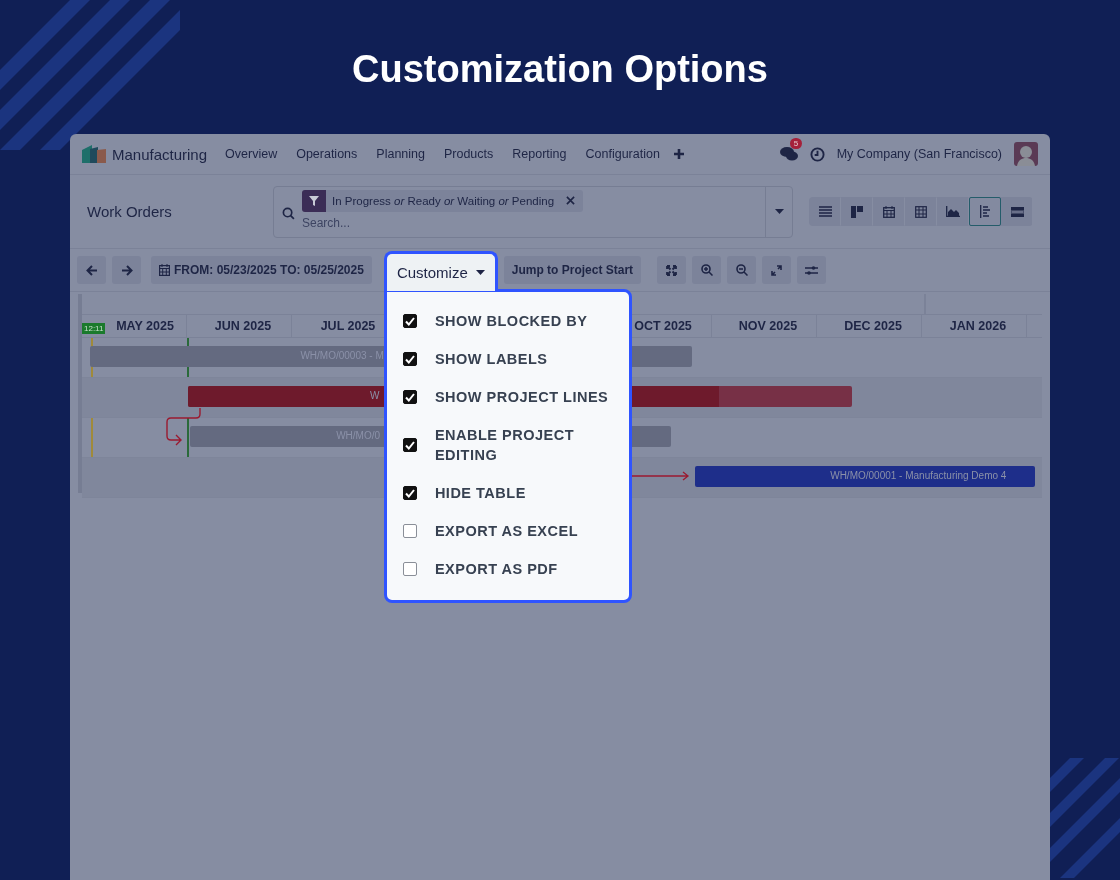 The height and width of the screenshot is (880, 1120). What do you see at coordinates (978, 326) in the screenshot?
I see `month-header: JAN 2026` at bounding box center [978, 326].